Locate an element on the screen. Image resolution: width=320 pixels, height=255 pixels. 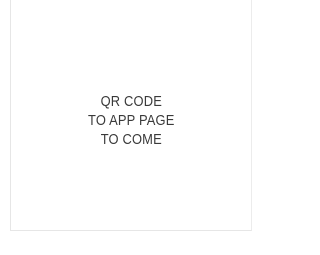
qr-placeholder-text: QR CODE TO APP PAGE TO COME is located at coordinates (131, 120).